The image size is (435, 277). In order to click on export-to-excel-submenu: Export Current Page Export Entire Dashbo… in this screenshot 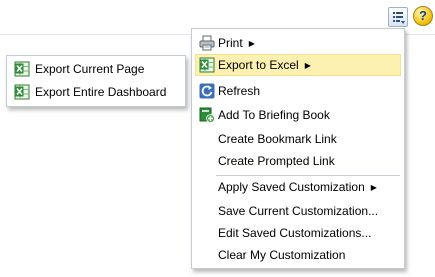, I will do `click(96, 81)`.